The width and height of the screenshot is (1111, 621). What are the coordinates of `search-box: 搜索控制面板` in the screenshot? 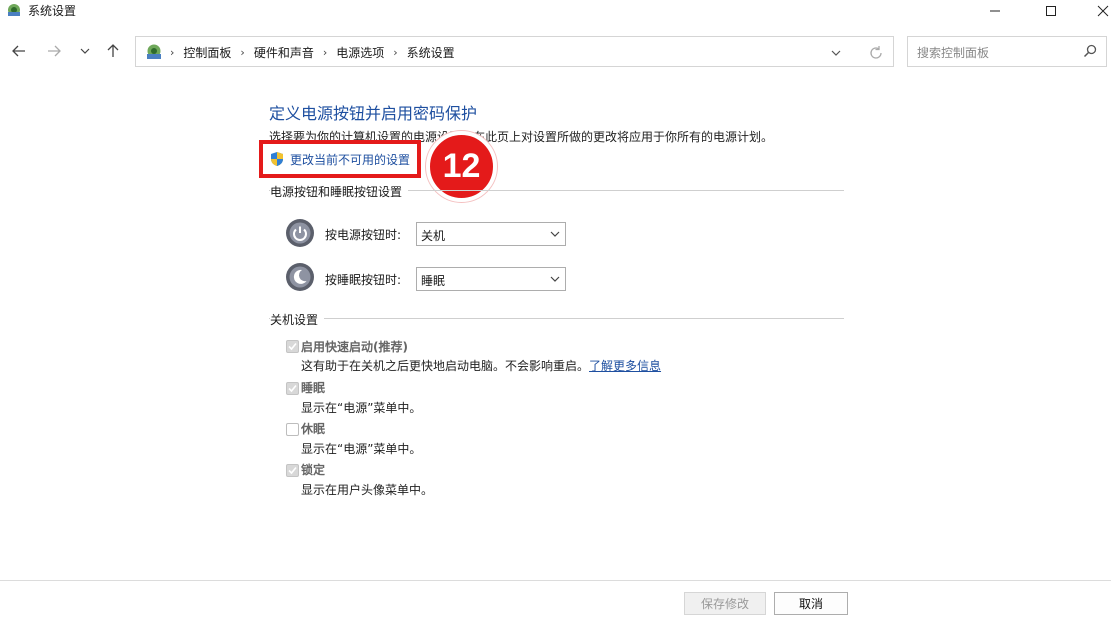 It's located at (1007, 51).